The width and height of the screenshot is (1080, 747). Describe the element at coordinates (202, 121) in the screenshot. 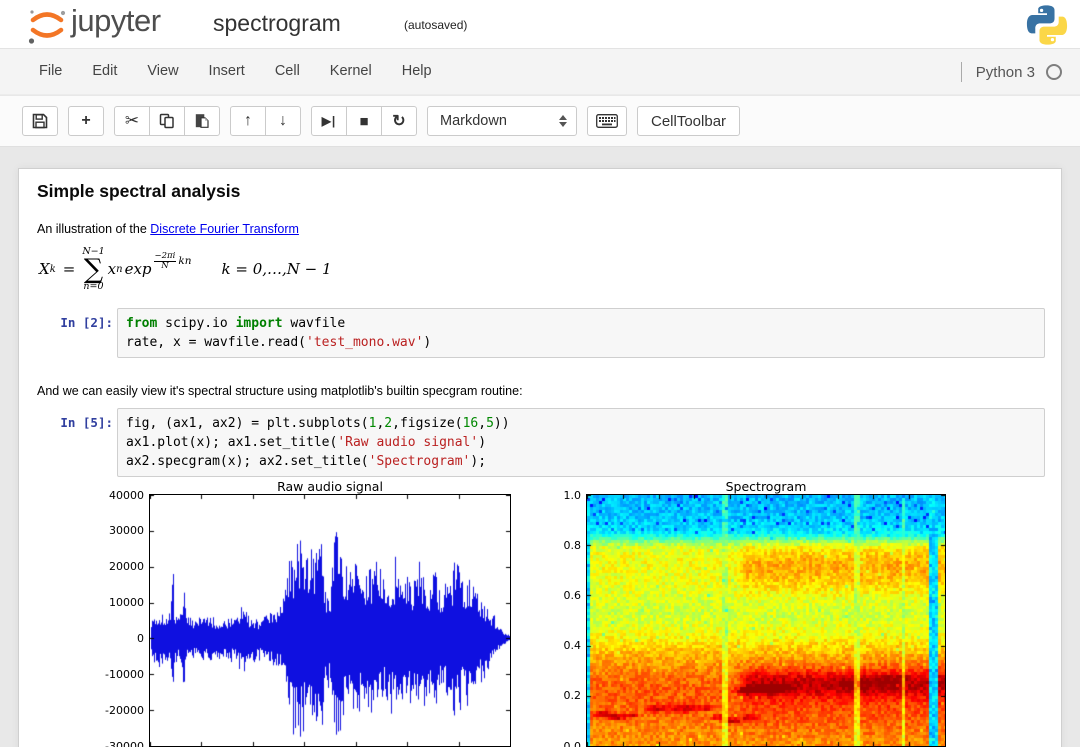

I see `paste-cell-button` at that location.